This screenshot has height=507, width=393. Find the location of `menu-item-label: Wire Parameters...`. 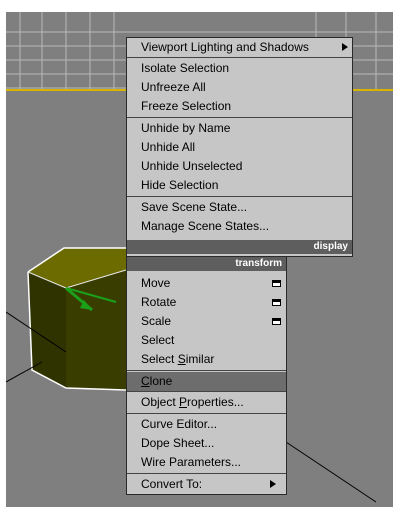

menu-item-label: Wire Parameters... is located at coordinates (191, 462).